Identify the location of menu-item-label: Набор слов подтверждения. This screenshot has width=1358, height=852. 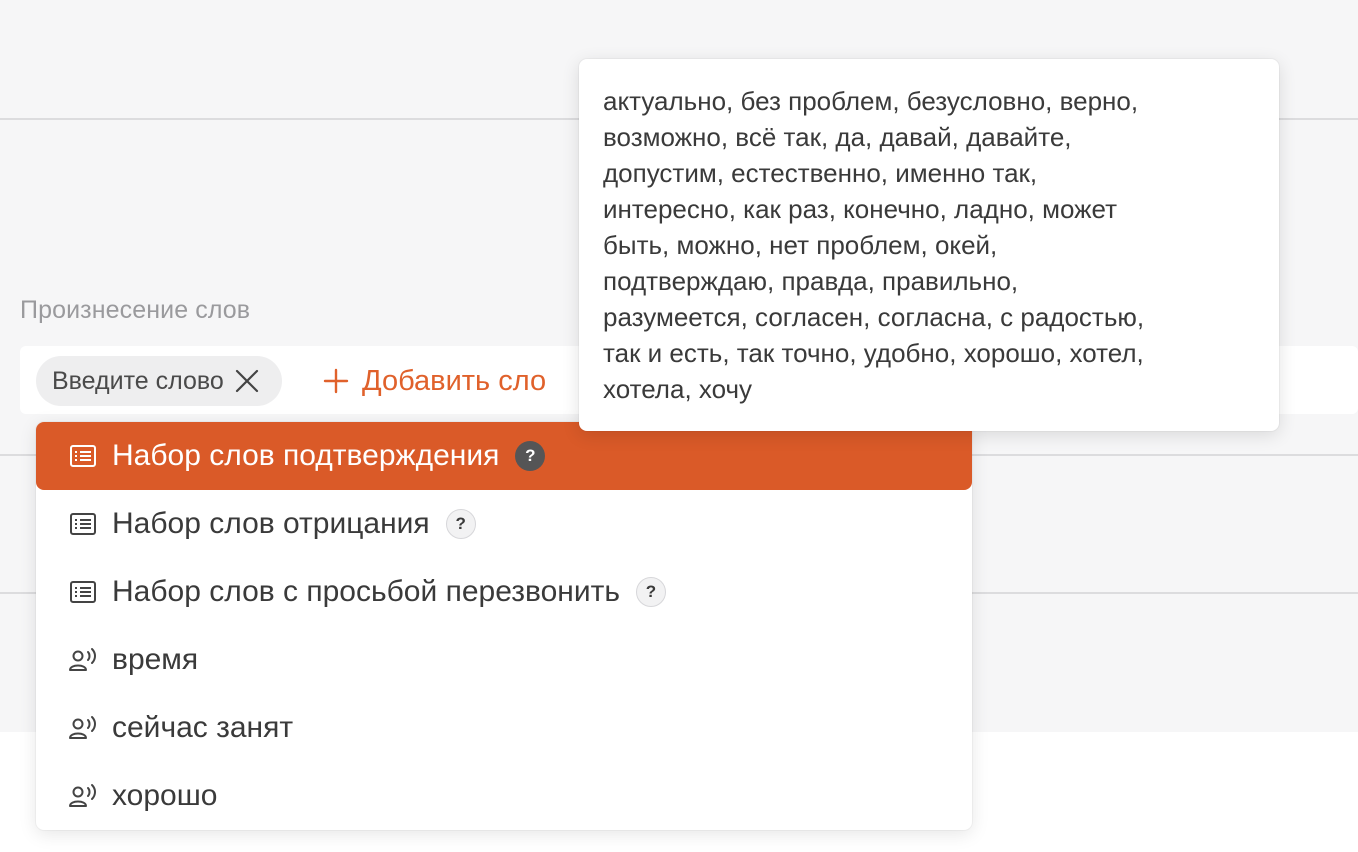
(306, 455).